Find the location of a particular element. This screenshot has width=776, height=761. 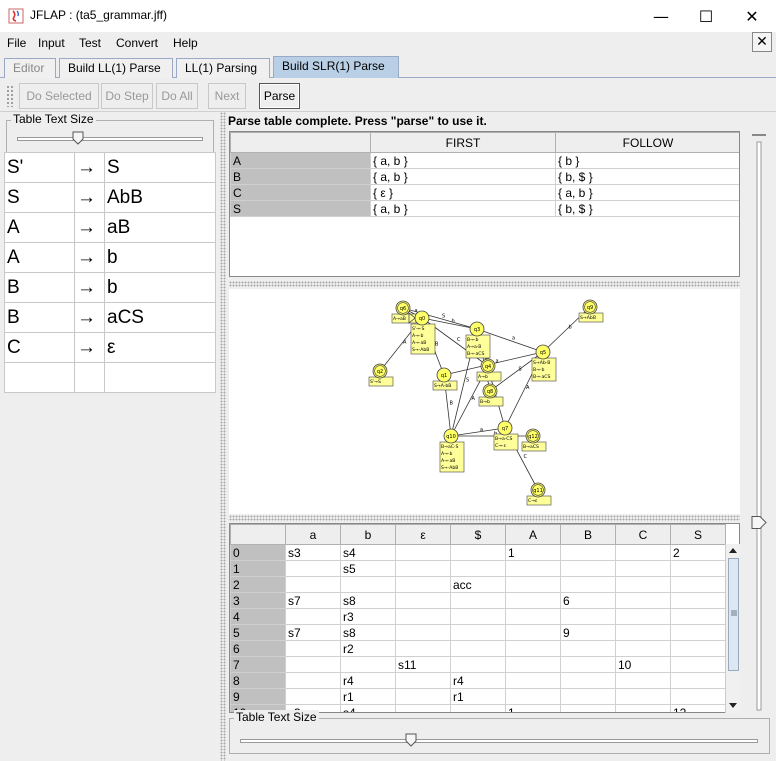

close-window-button: ✕ is located at coordinates (752, 16).